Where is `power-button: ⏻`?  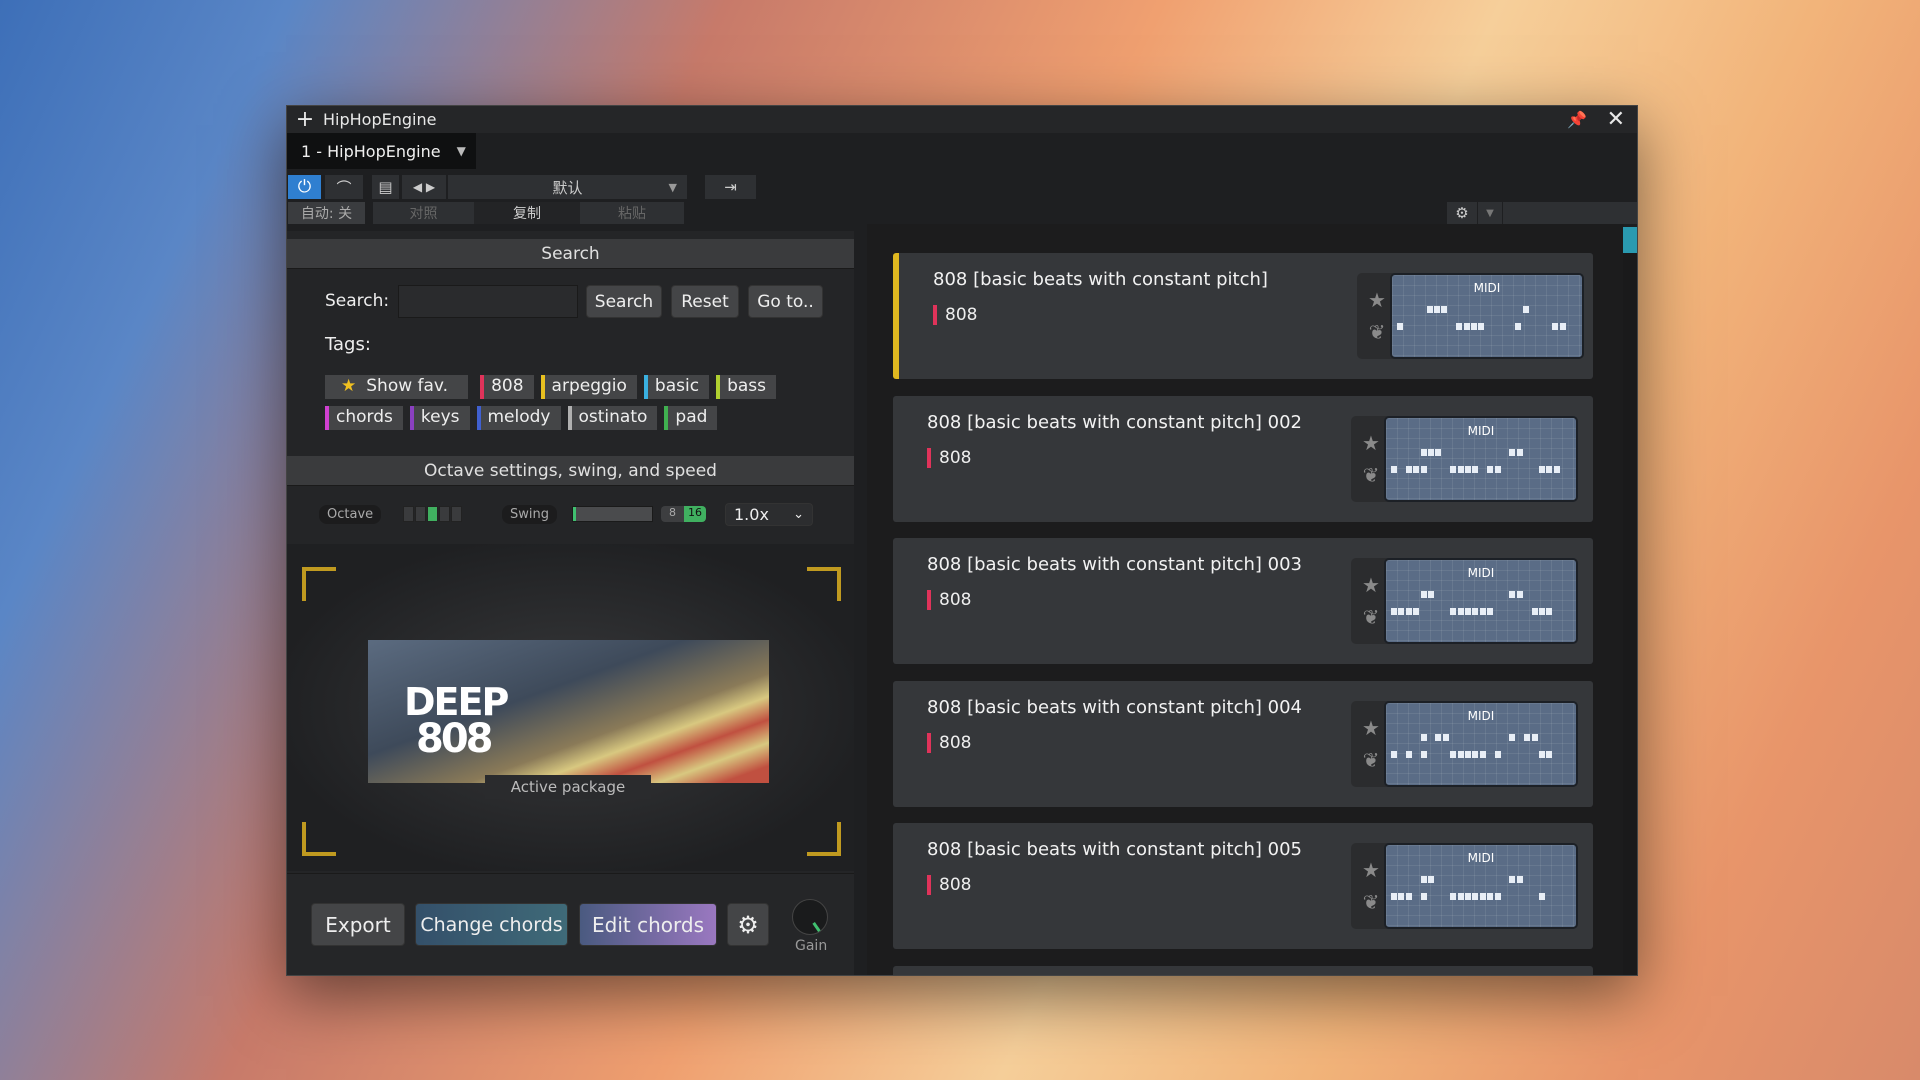 power-button: ⏻ is located at coordinates (304, 187).